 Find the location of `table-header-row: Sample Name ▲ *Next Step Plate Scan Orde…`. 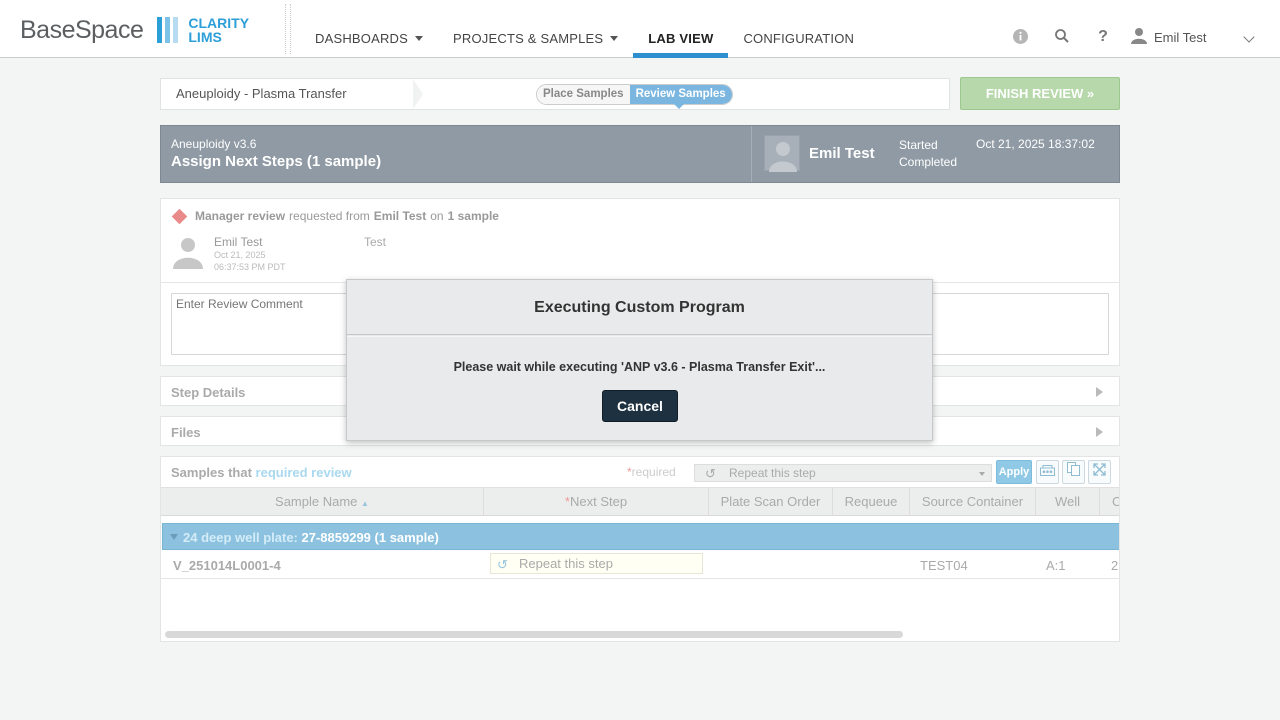

table-header-row: Sample Name ▲ *Next Step Plate Scan Orde… is located at coordinates (640, 501).